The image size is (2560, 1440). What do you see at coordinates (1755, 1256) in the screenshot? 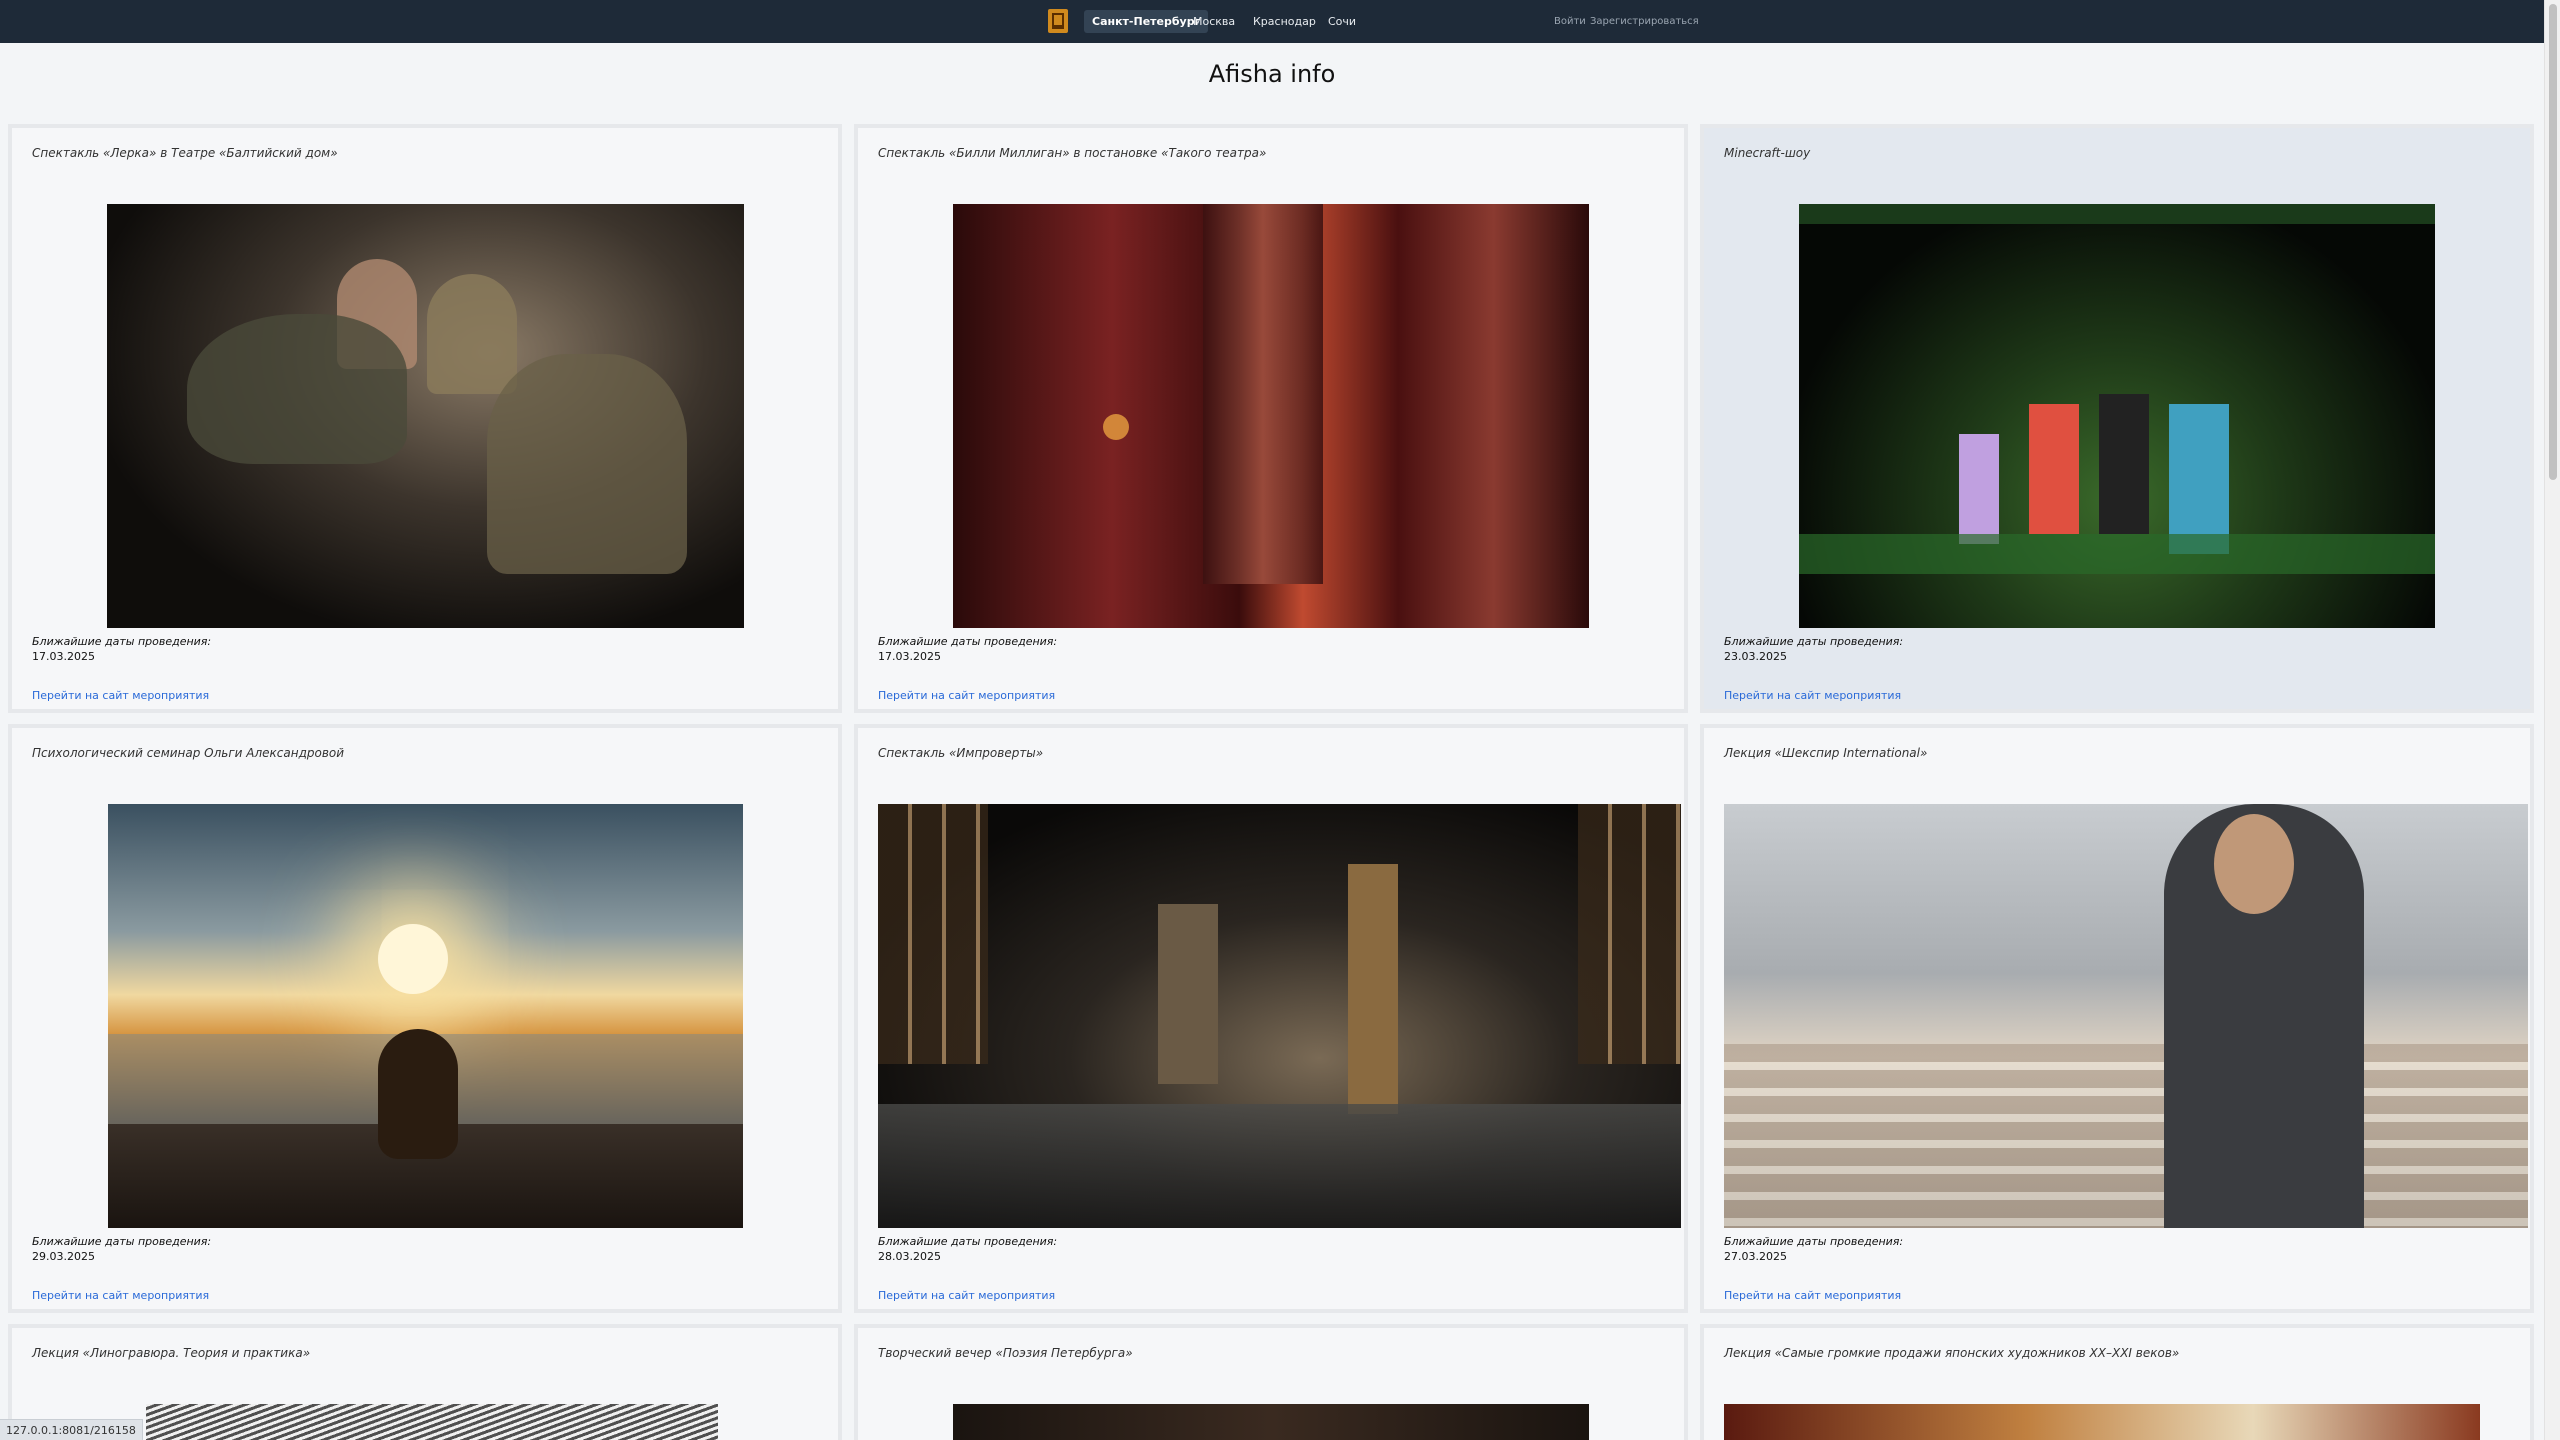
I see `event-date: 27.03.2025` at bounding box center [1755, 1256].